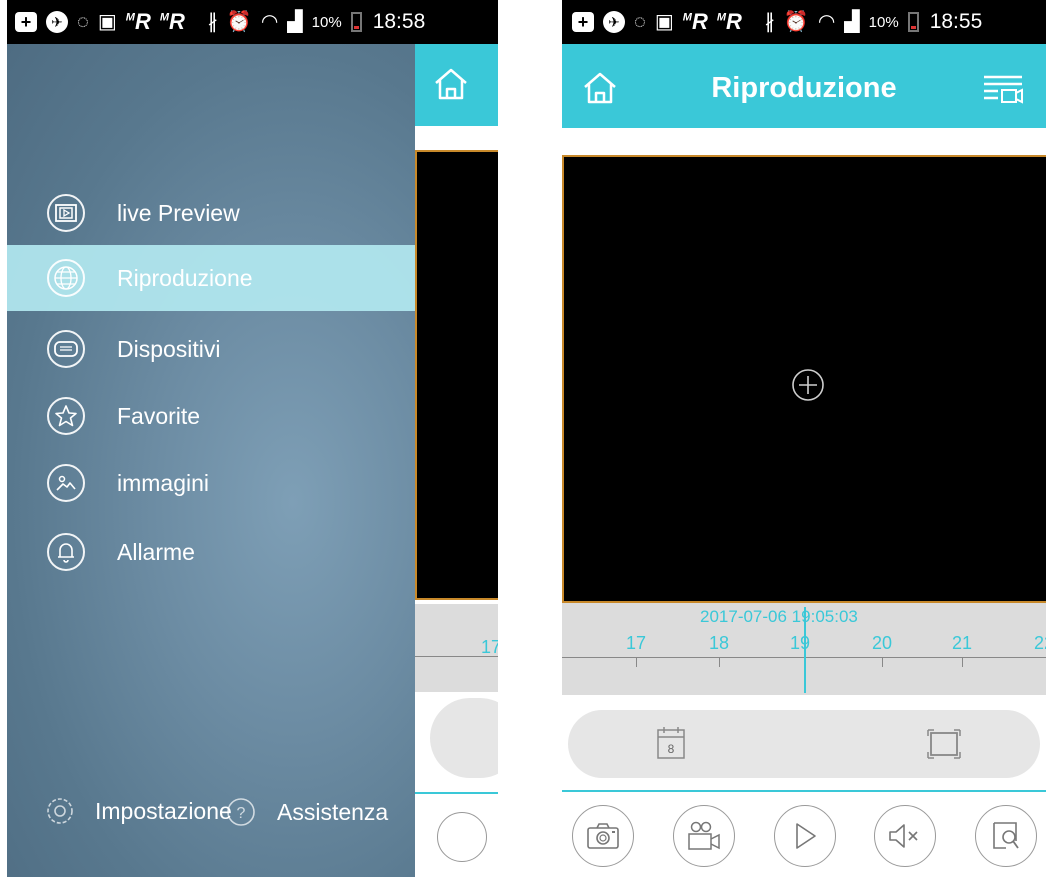  What do you see at coordinates (944, 744) in the screenshot?
I see `fullscreen-icon` at bounding box center [944, 744].